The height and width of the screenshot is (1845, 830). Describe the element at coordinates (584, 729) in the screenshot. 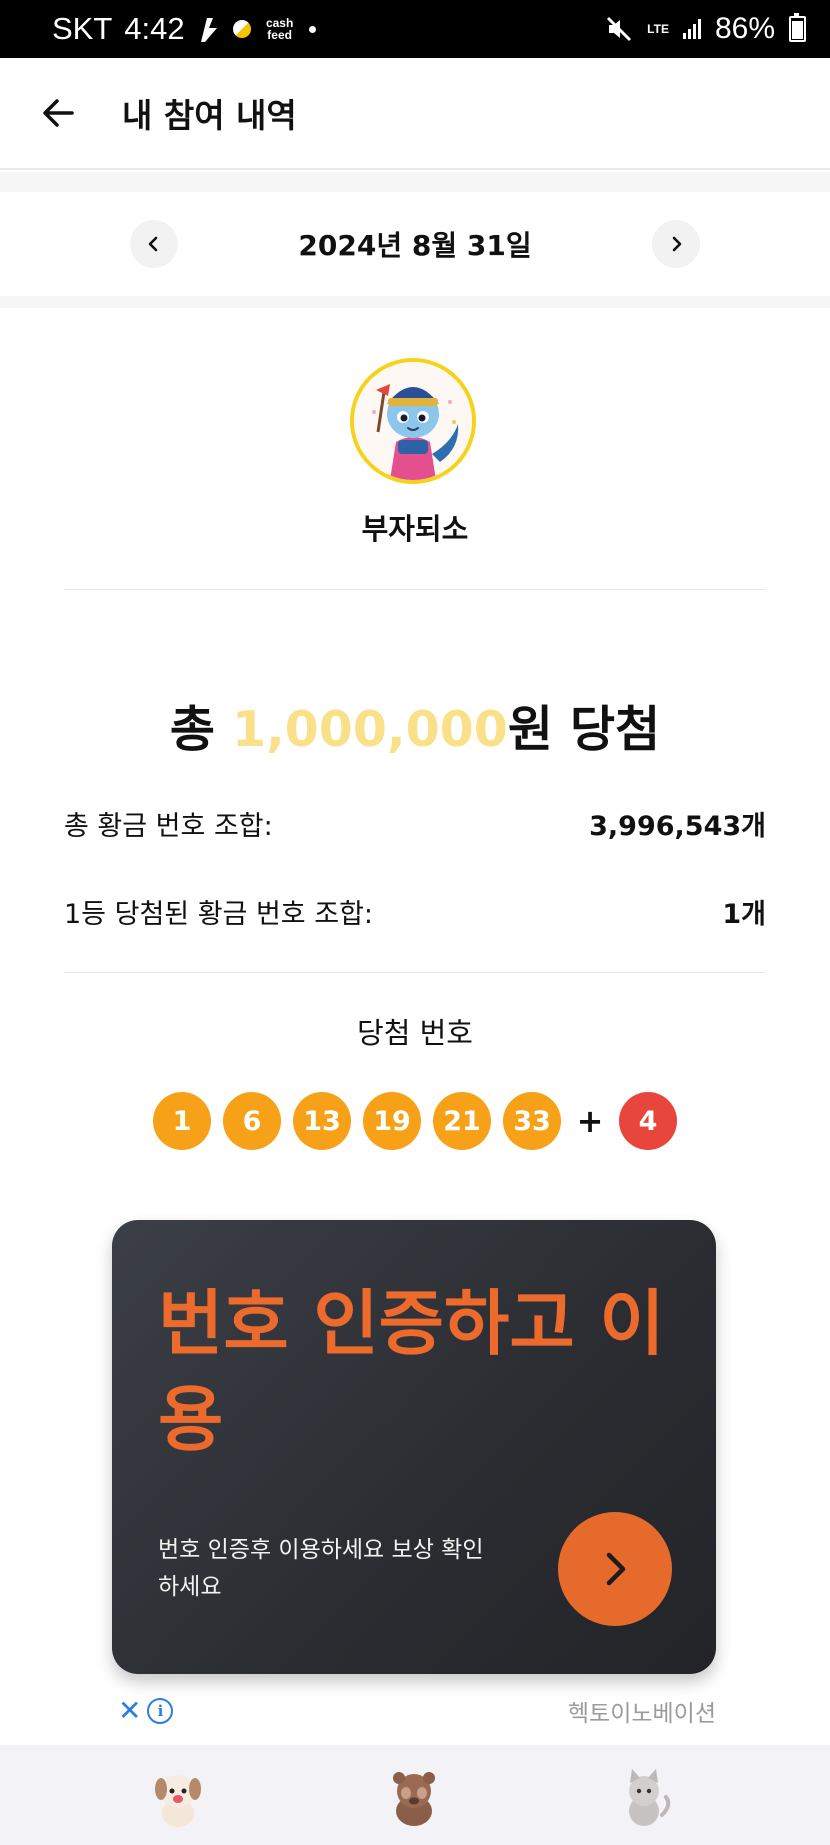

I see `prize-suffix: 원 당첨` at that location.